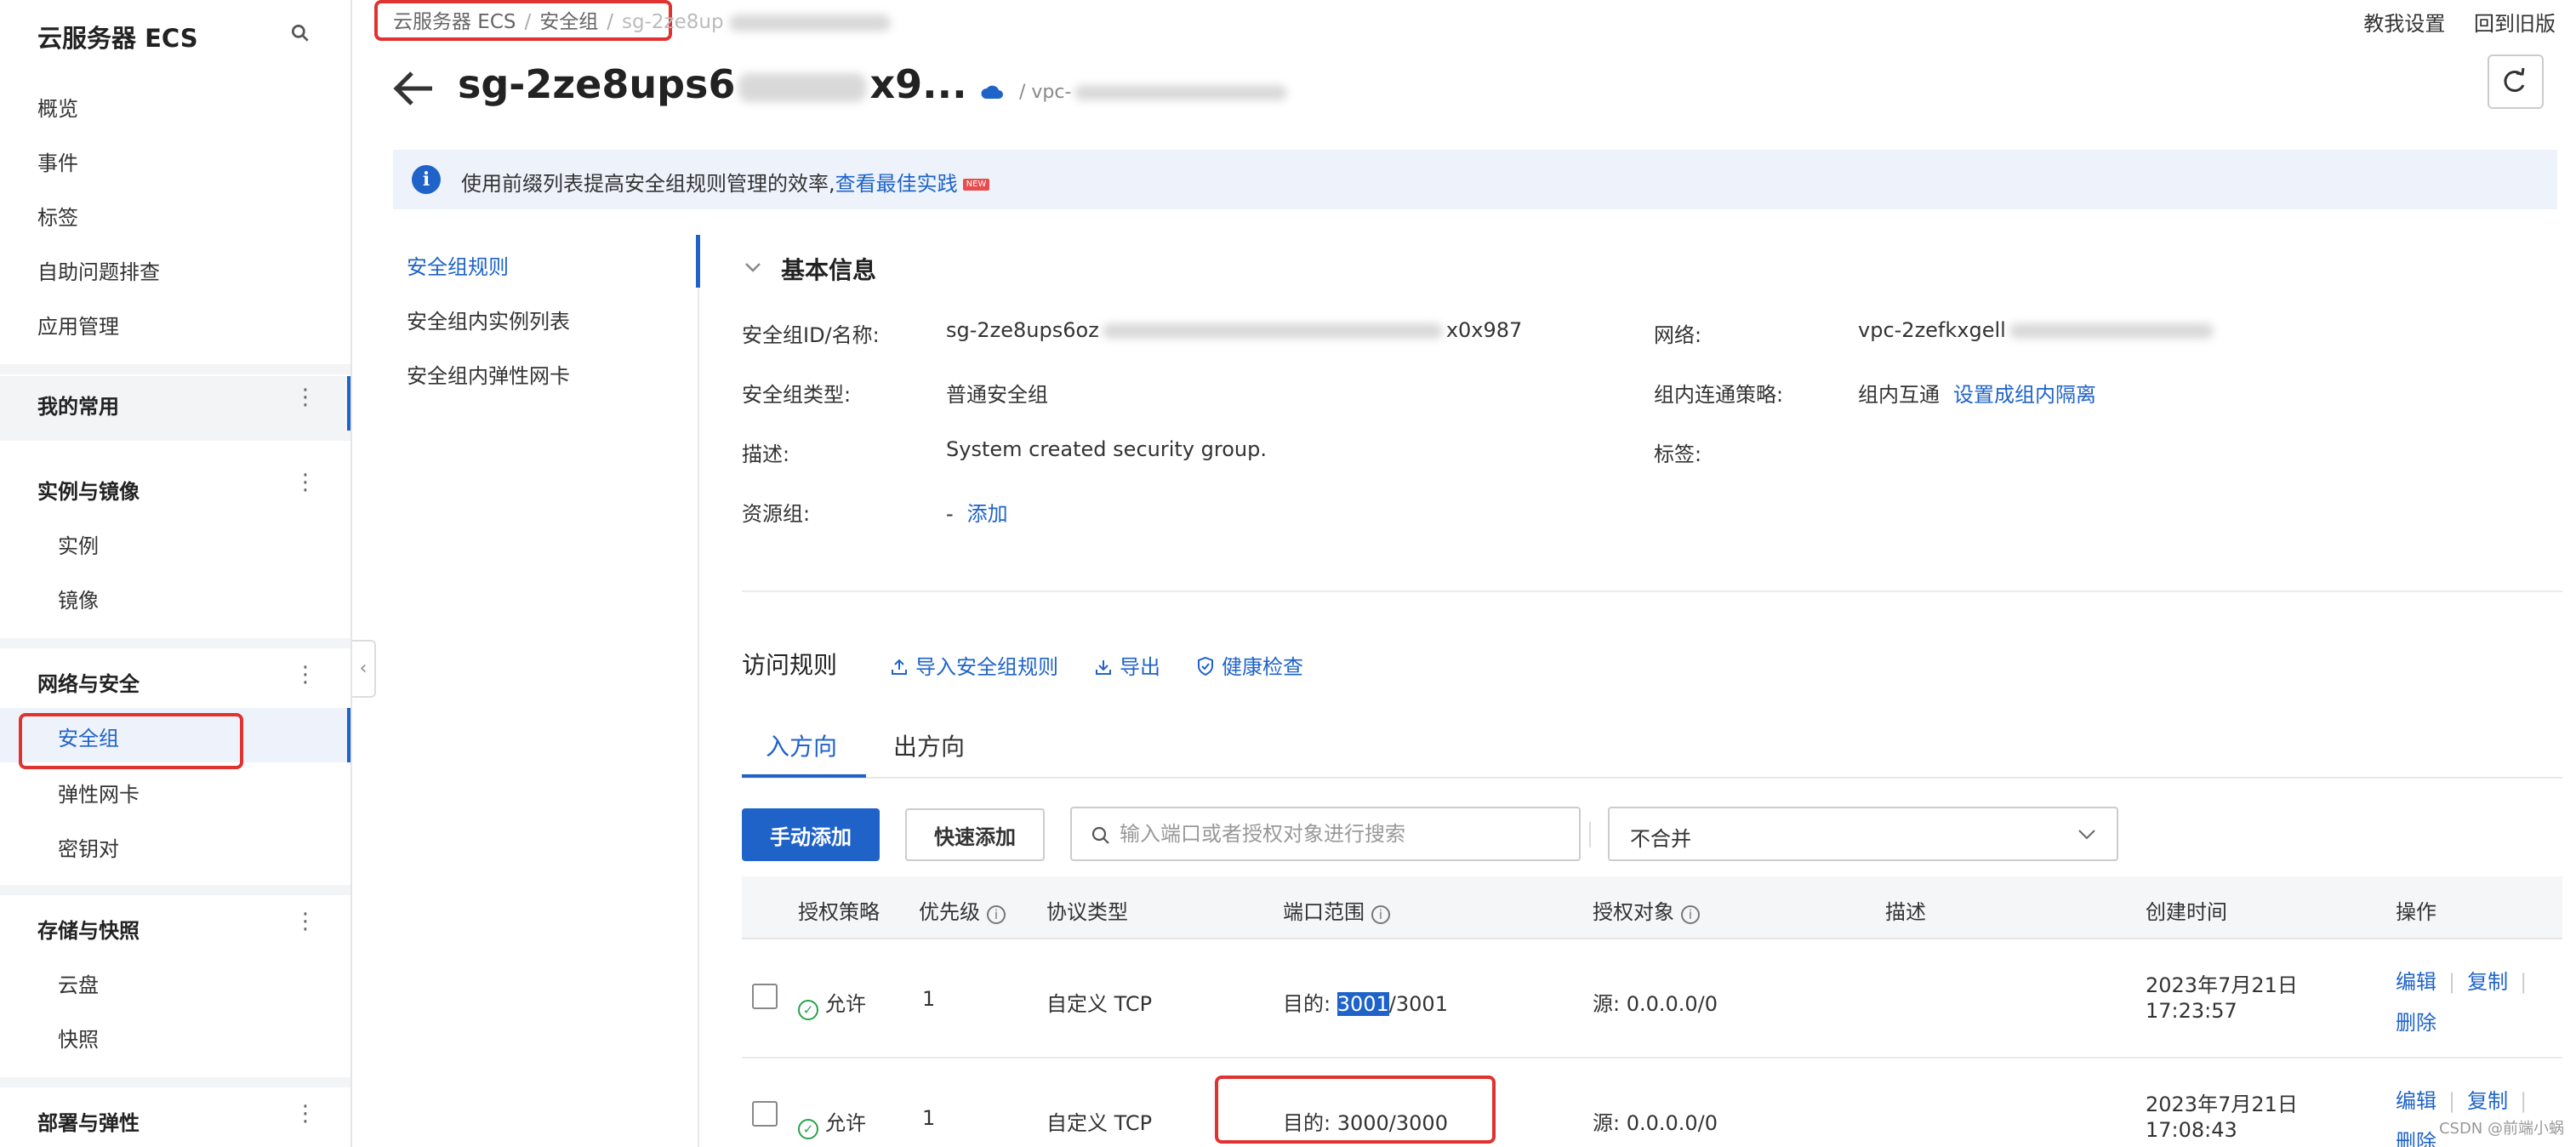 The image size is (2576, 1147). What do you see at coordinates (1660, 839) in the screenshot?
I see `merge-select-value: 不合并` at bounding box center [1660, 839].